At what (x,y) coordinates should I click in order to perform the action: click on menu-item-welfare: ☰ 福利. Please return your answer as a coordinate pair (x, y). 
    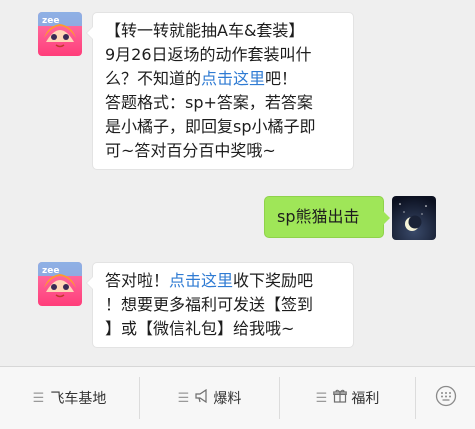
    Looking at the image, I should click on (347, 398).